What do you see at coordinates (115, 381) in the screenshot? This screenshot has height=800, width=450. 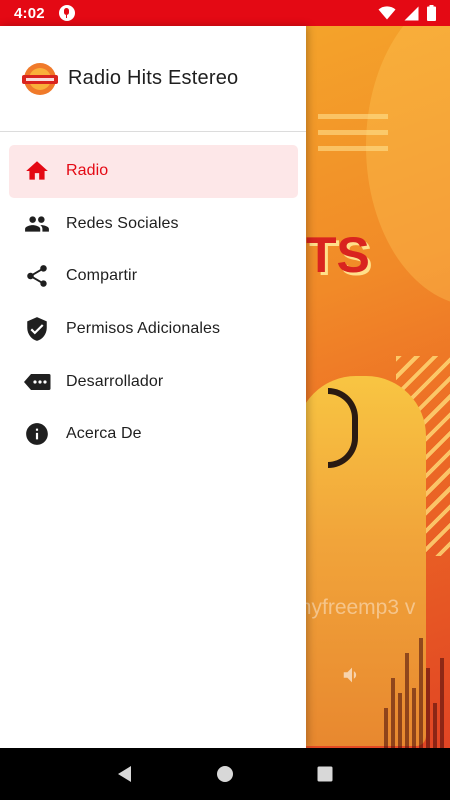 I see `menu-label-desarrollador: Desarrollador` at bounding box center [115, 381].